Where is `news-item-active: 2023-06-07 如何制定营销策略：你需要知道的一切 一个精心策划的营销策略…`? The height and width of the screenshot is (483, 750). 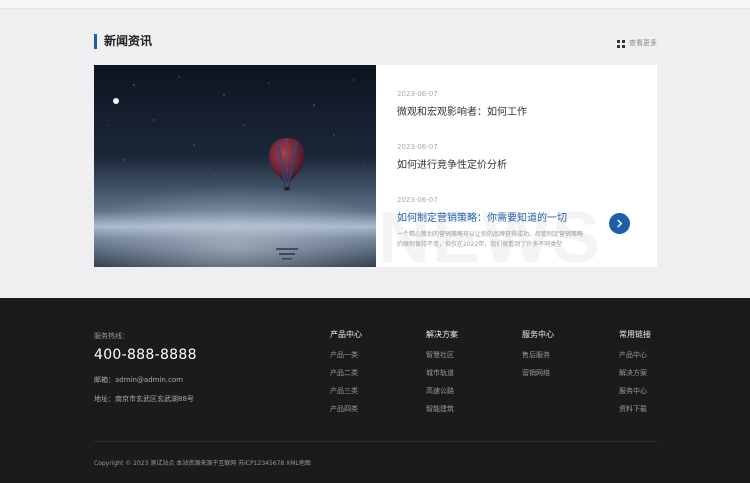
news-item-active: 2023-06-07 如何制定营销策略：你需要知道的一切 一个精心策划的营销策略… is located at coordinates (492, 223).